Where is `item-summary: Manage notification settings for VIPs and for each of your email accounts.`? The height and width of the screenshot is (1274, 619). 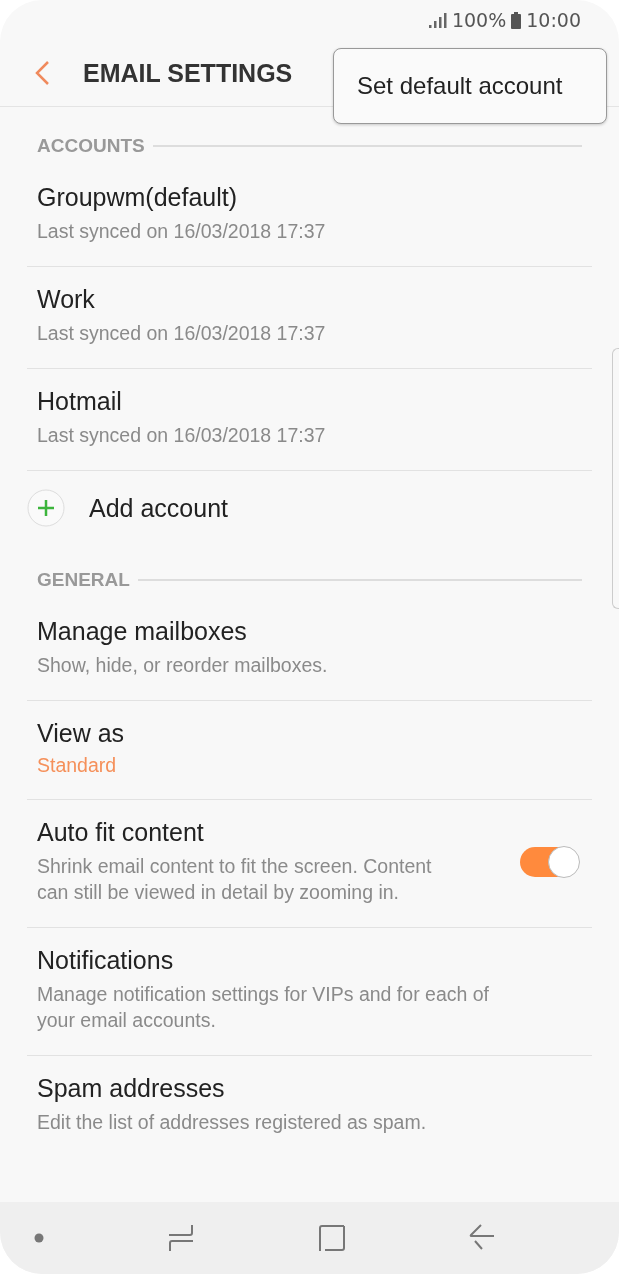 item-summary: Manage notification settings for VIPs and for each of your email accounts. is located at coordinates (263, 1007).